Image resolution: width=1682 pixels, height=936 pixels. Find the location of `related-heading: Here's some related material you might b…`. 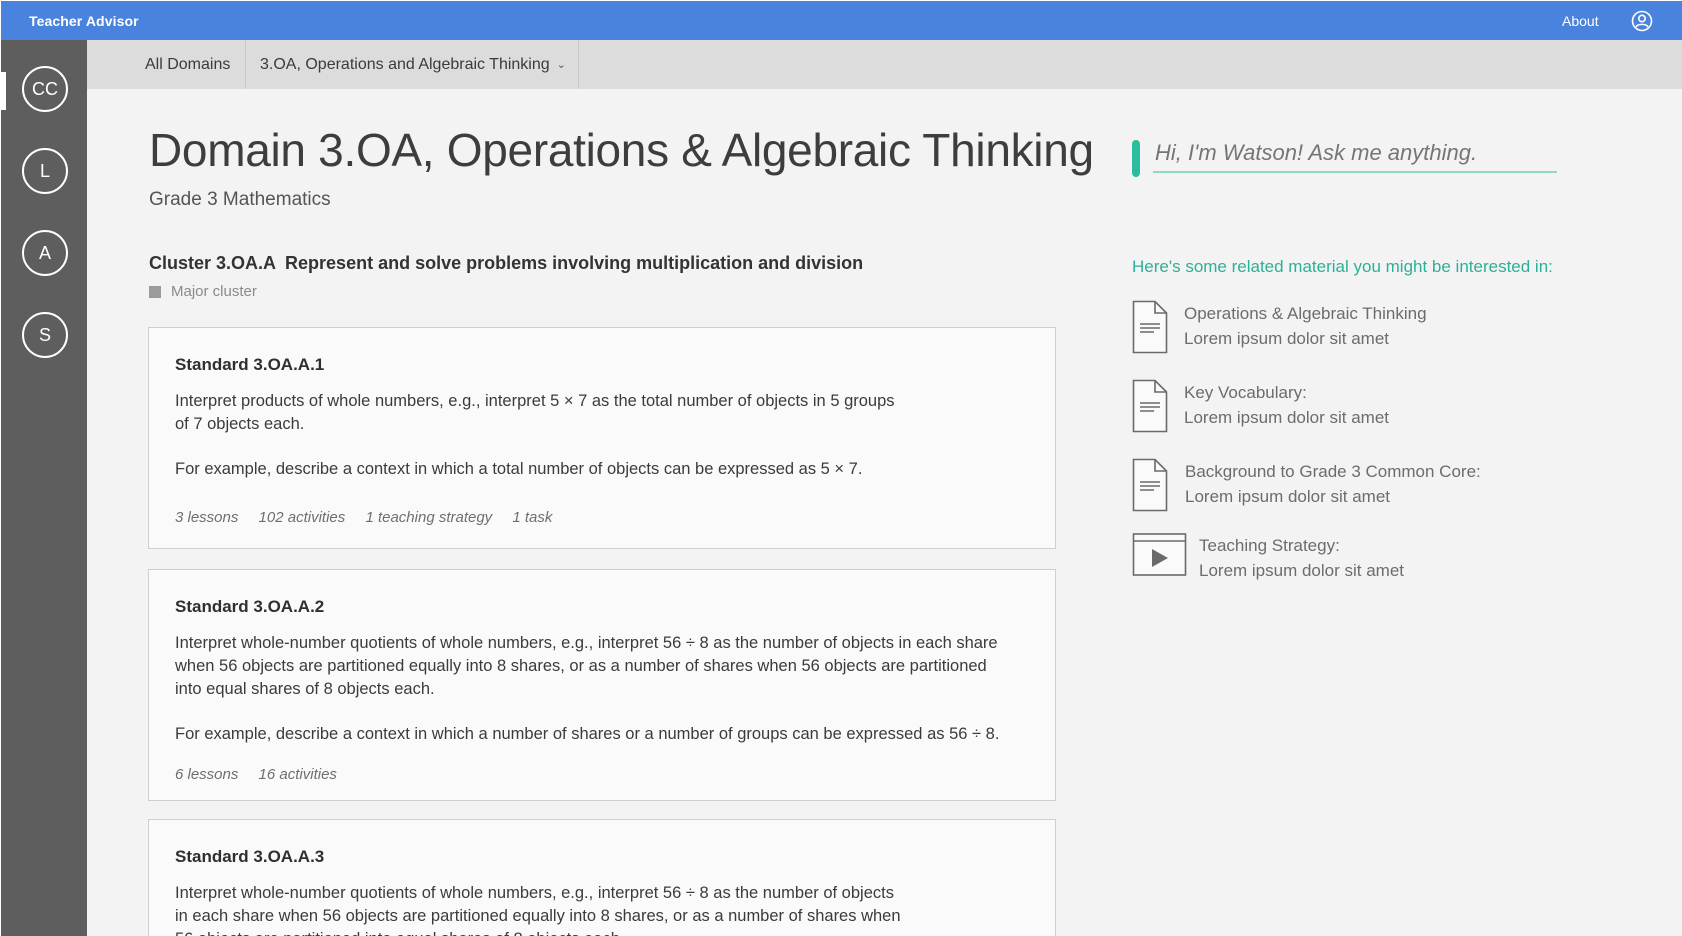

related-heading: Here's some related material you might b… is located at coordinates (1342, 266).